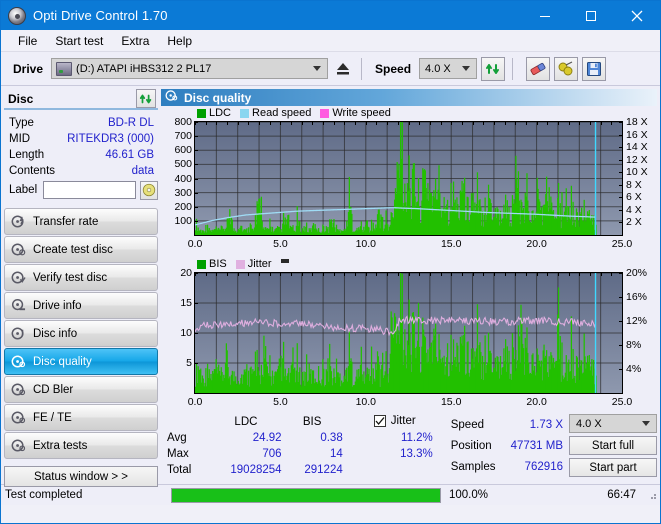 This screenshot has height=524, width=661. Describe the element at coordinates (323, 470) in the screenshot. I see `stats-total-bis: 291224` at that location.